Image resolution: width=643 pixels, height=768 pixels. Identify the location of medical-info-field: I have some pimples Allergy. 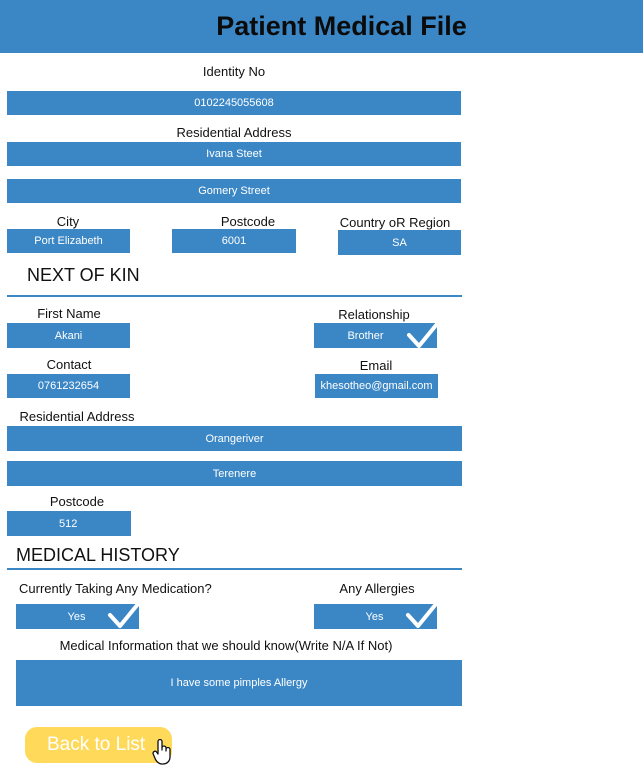
(239, 683).